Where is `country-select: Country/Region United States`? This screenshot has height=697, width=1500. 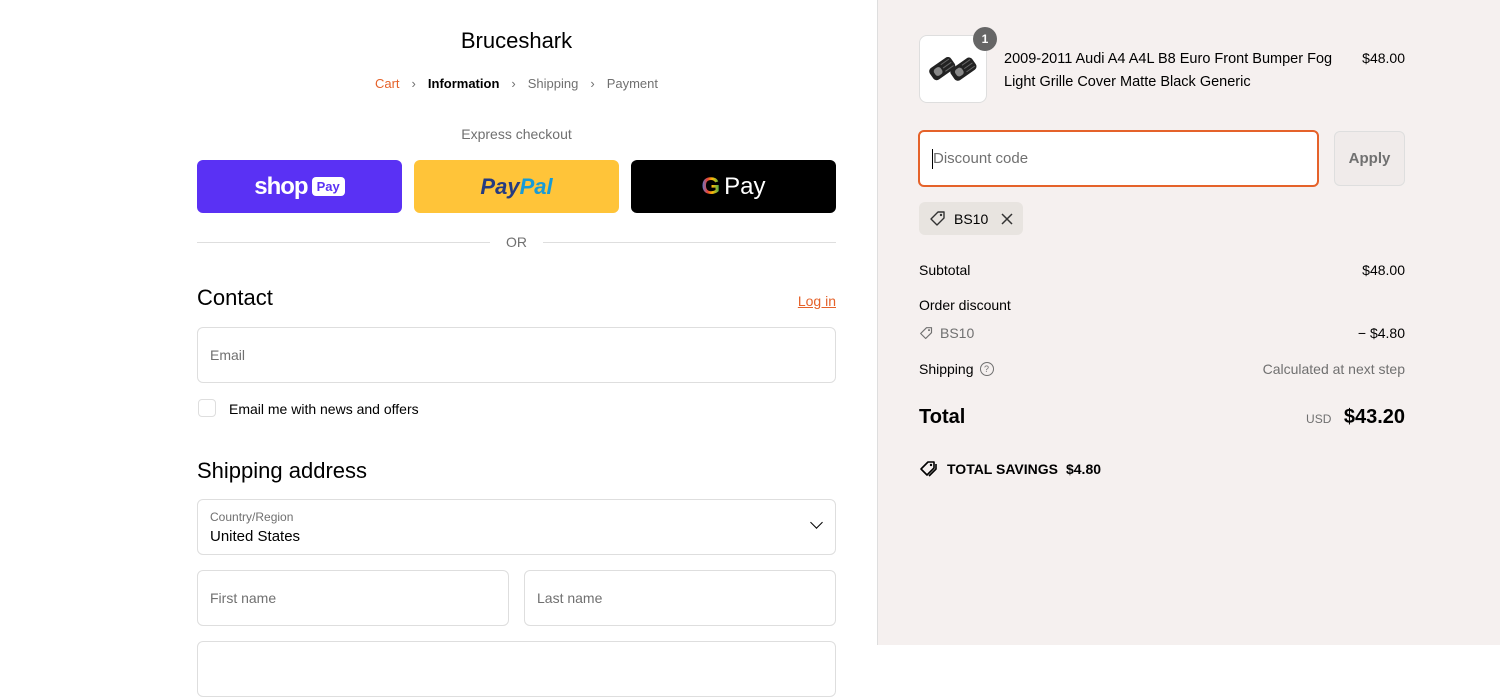
country-select: Country/Region United States is located at coordinates (516, 527).